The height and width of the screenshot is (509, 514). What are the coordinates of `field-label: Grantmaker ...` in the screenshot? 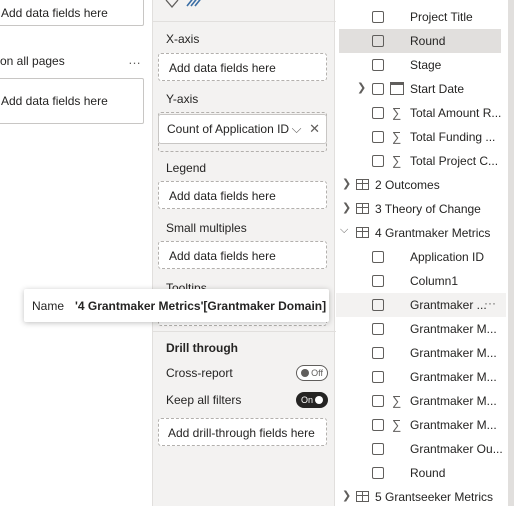 It's located at (448, 305).